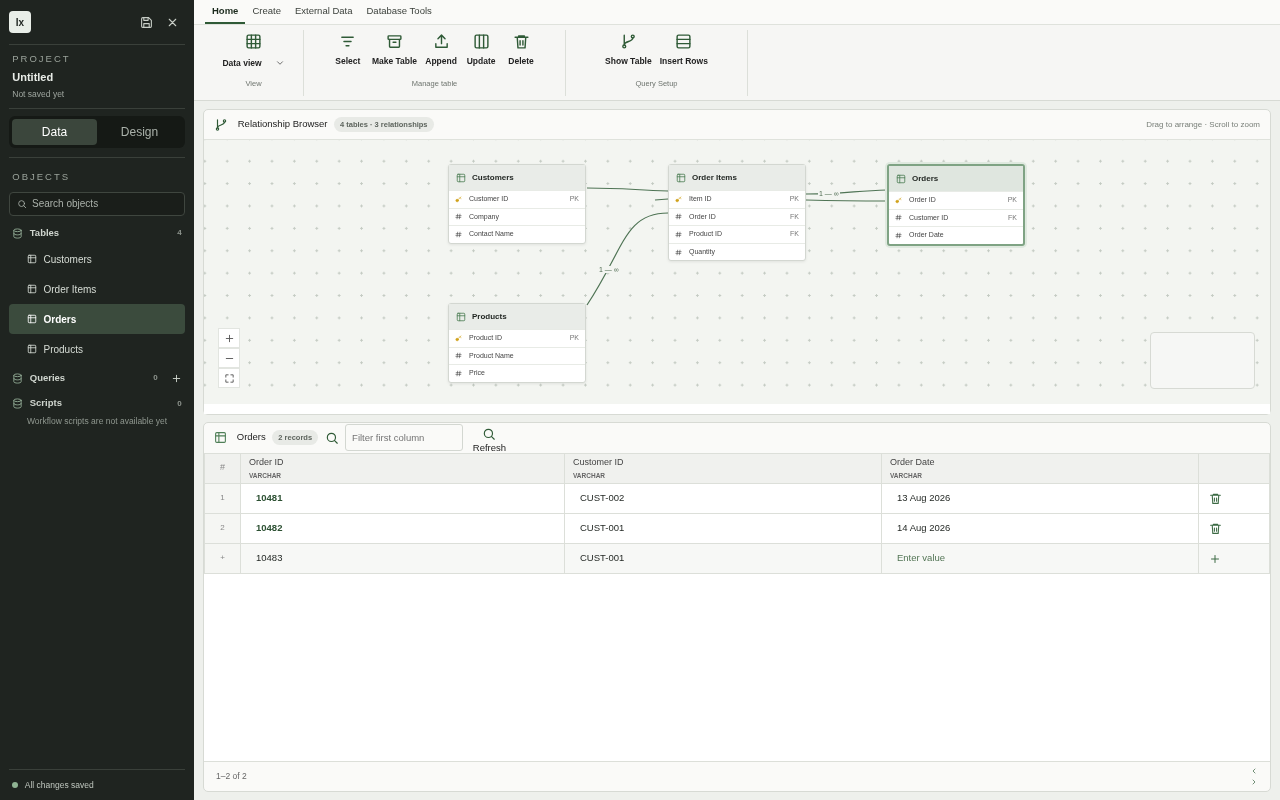 The width and height of the screenshot is (1280, 800). I want to click on ribbon-button: Append, so click(441, 56).